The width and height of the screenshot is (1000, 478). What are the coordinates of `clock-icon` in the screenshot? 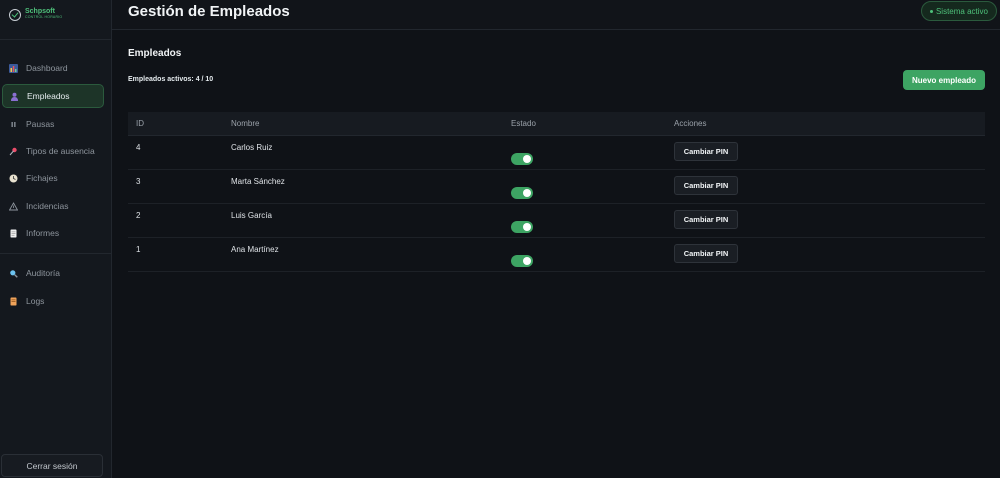 It's located at (13, 178).